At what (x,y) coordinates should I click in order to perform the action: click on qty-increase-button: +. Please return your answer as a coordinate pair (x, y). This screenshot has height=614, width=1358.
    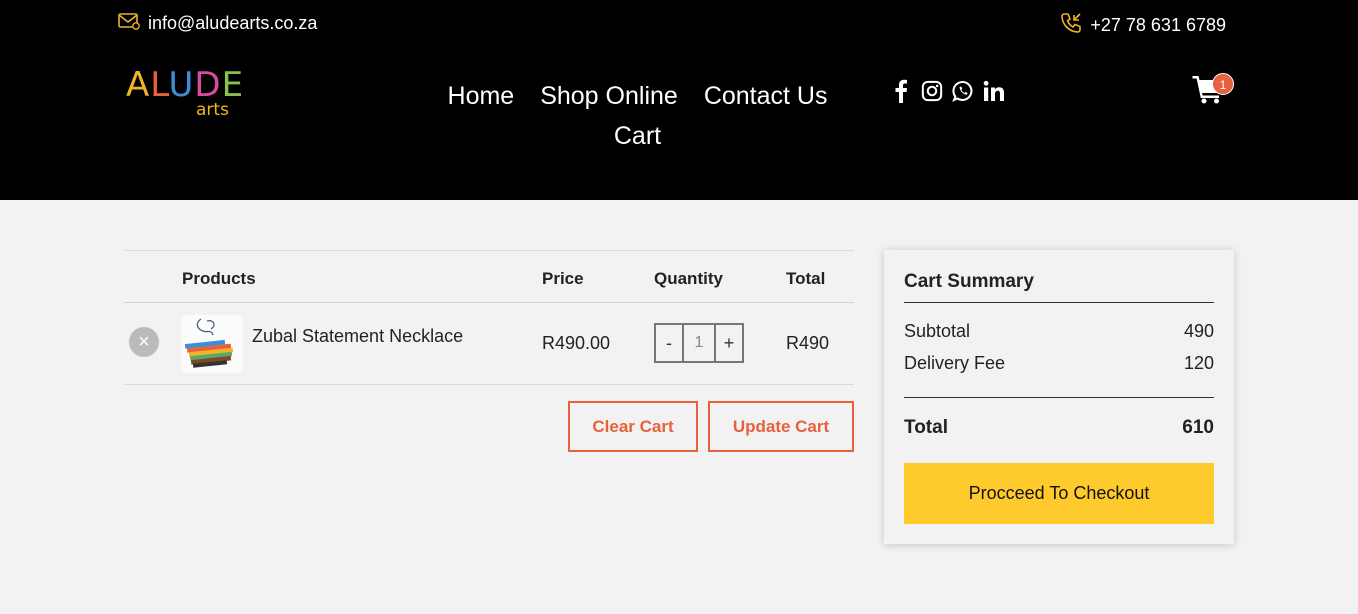
    Looking at the image, I should click on (729, 343).